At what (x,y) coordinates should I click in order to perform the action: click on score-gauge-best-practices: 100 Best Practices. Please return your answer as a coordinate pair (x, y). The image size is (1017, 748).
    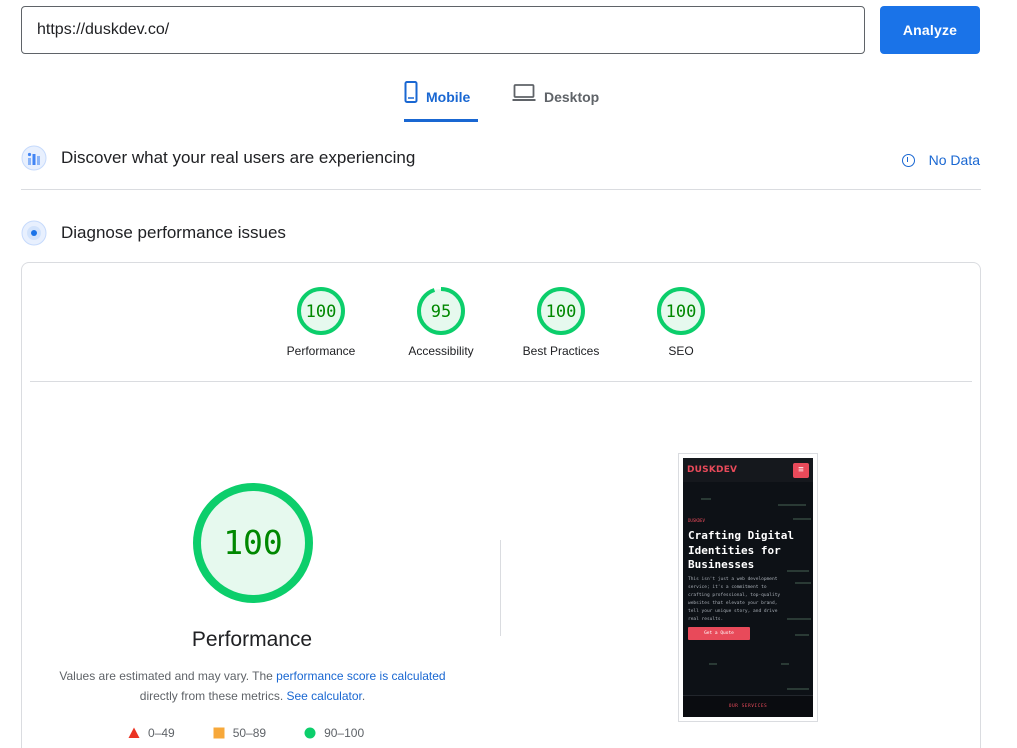
    Looking at the image, I should click on (561, 322).